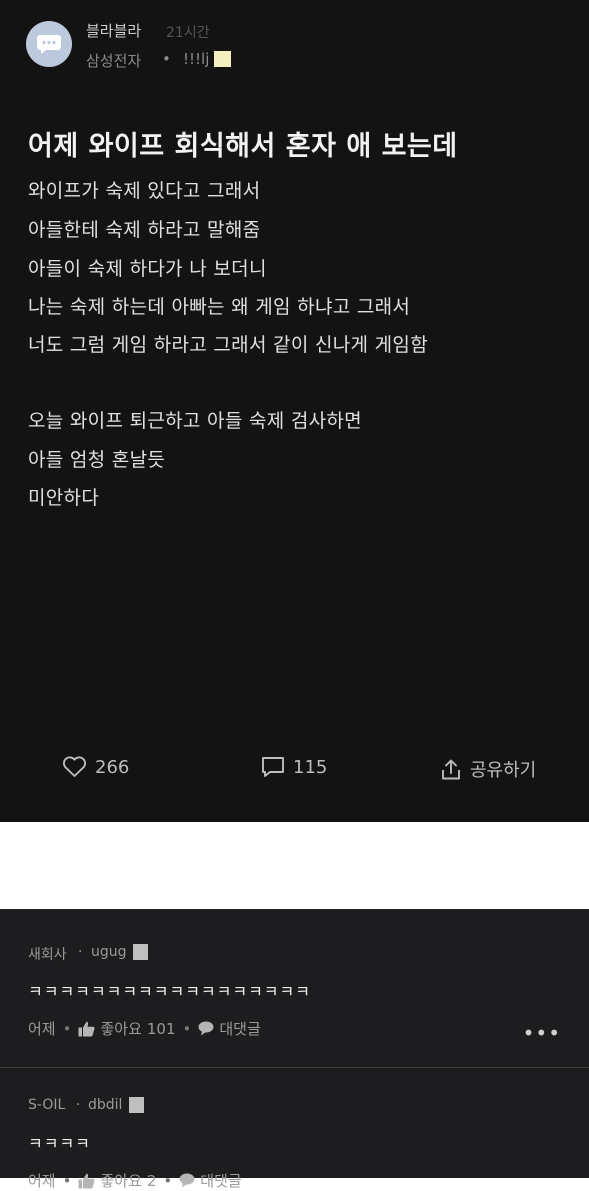 The image size is (589, 1191). I want to click on post-title: 어제 와이프 회식해서 혼자 애 보는데, so click(243, 146).